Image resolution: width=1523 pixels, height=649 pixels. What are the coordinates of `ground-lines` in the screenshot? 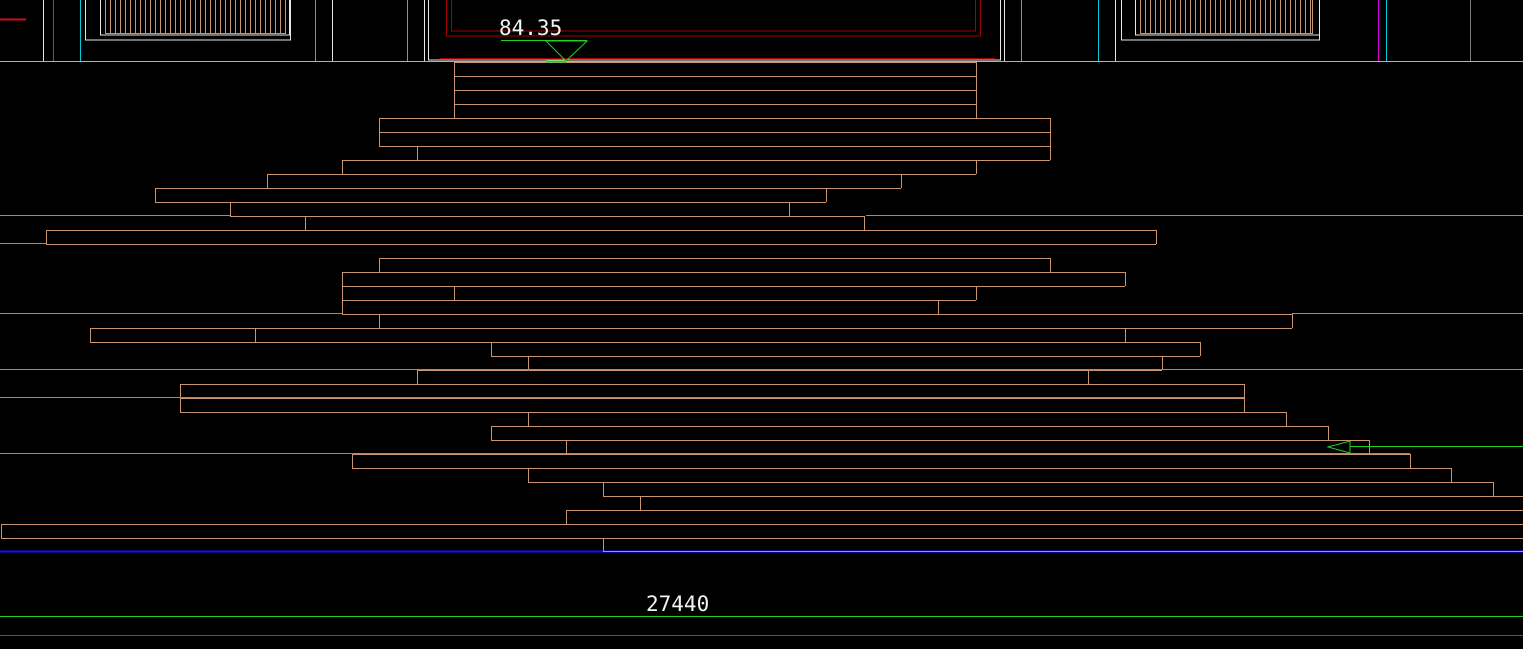 It's located at (761, 593).